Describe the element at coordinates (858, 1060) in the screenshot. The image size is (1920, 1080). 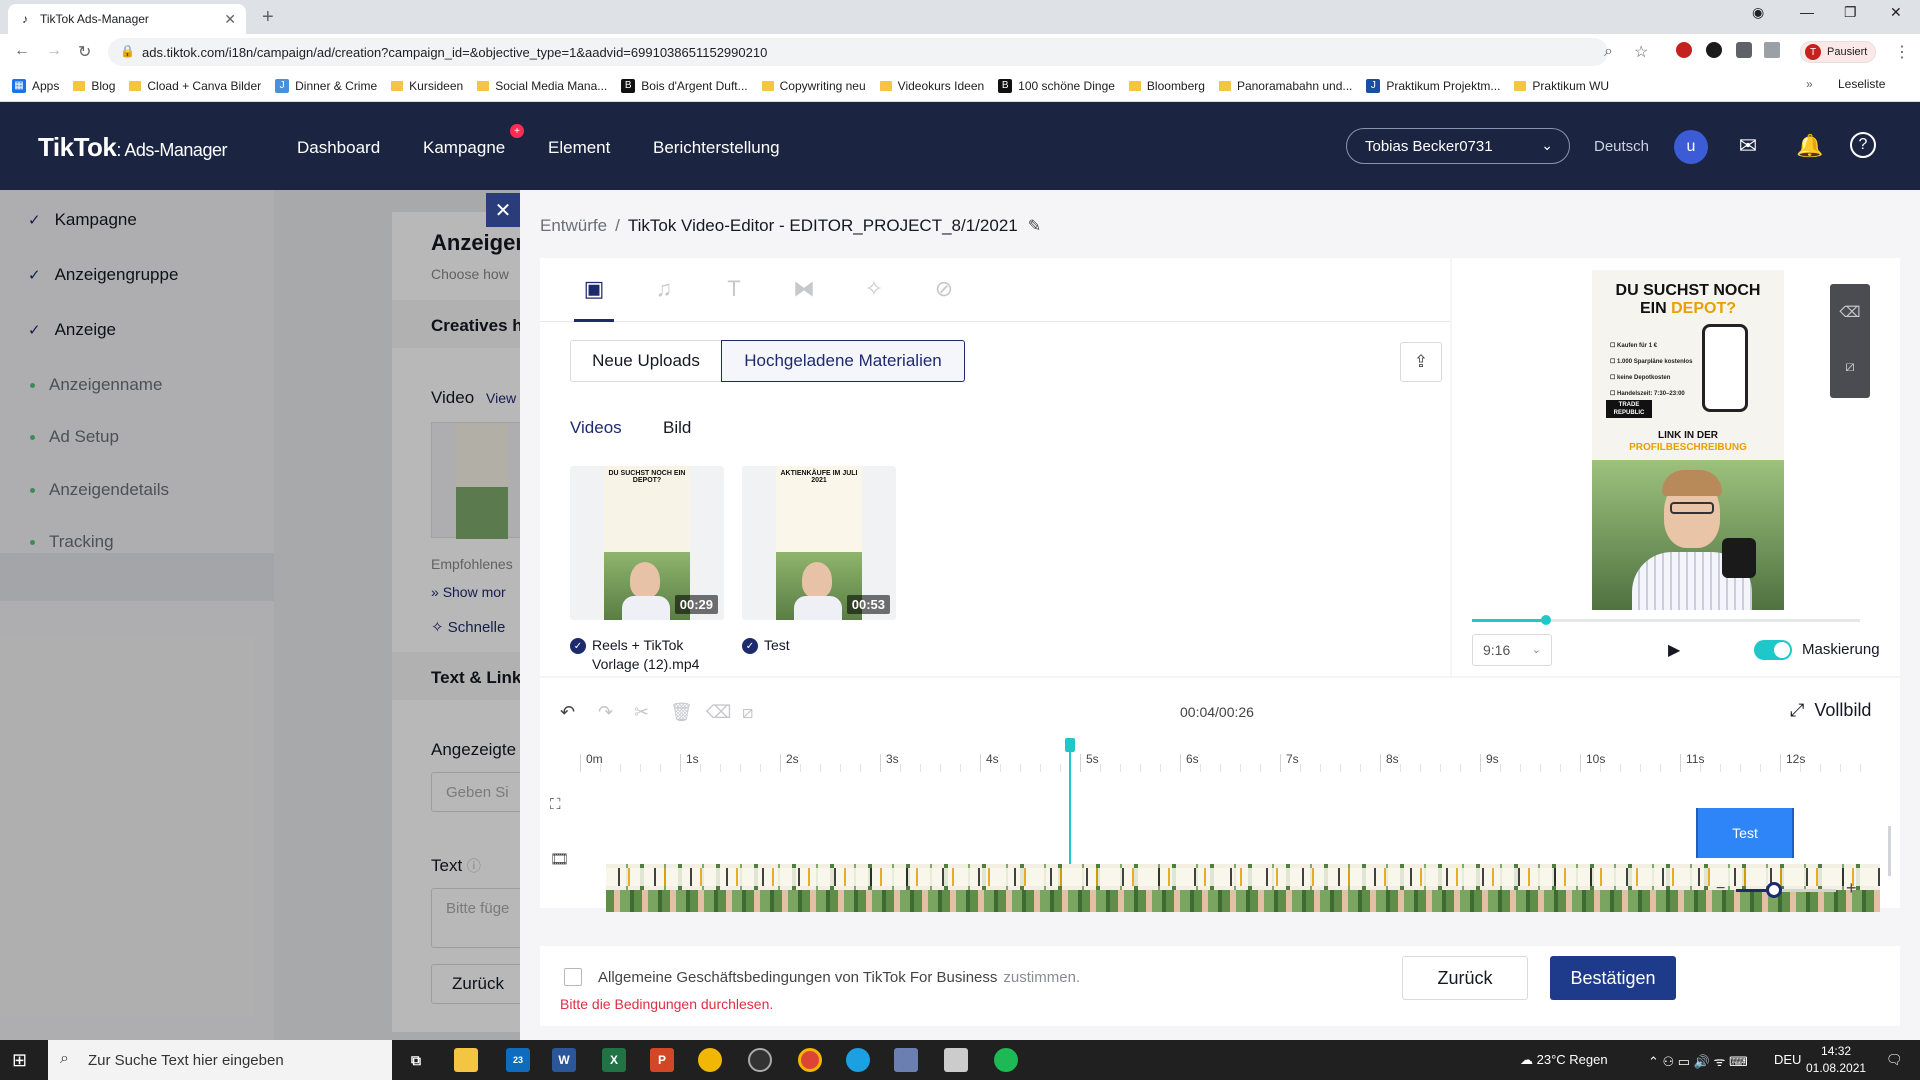
I see `edge-icon` at that location.